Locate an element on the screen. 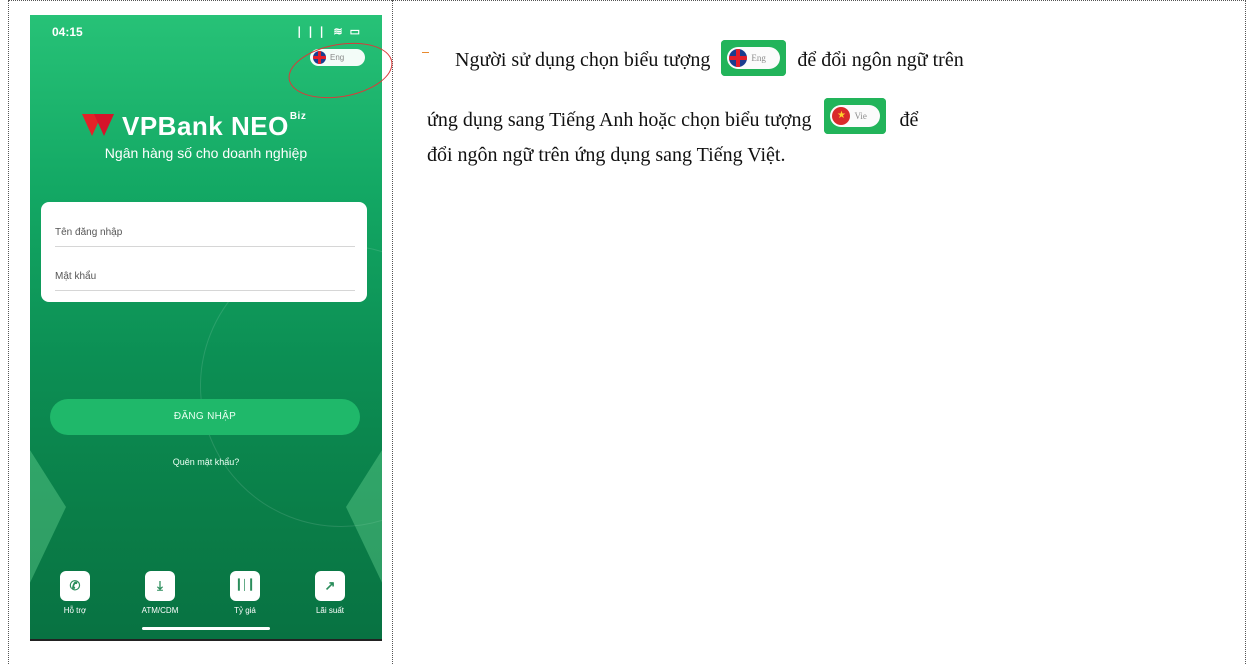  status-time: 04:15 is located at coordinates (67, 32).